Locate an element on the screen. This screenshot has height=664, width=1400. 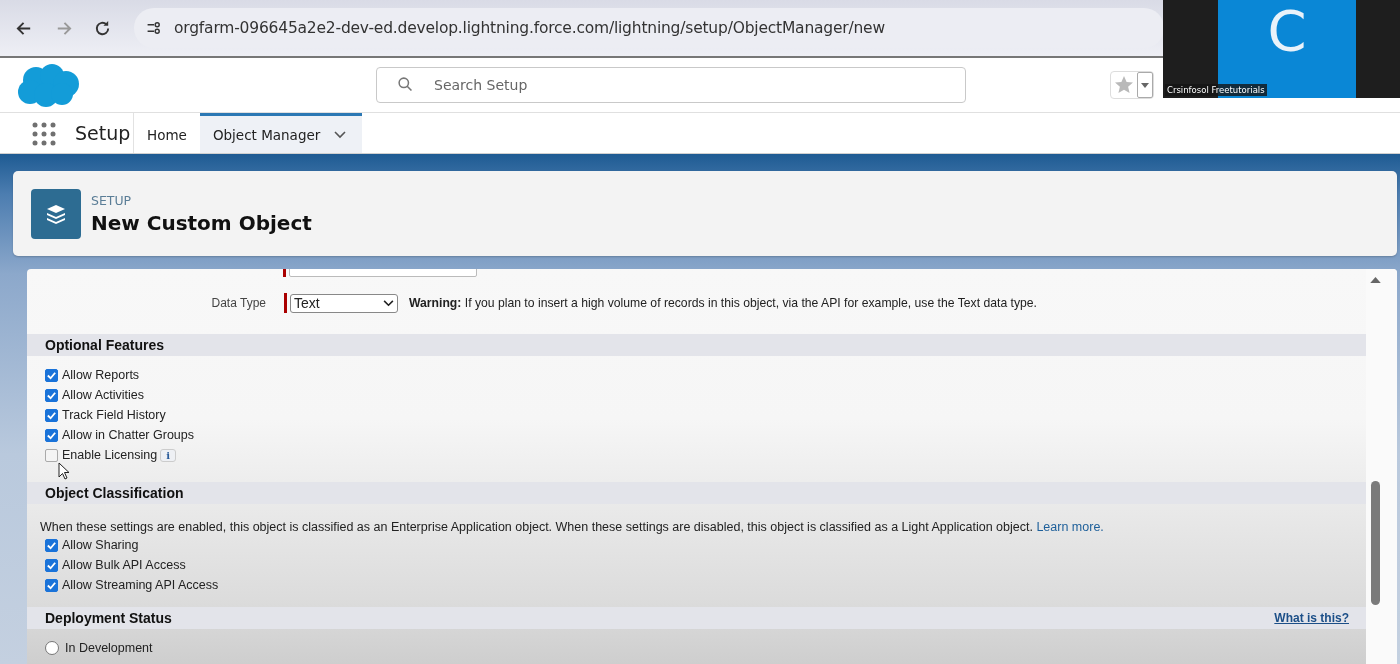
option-label: Allow Sharing is located at coordinates (100, 545).